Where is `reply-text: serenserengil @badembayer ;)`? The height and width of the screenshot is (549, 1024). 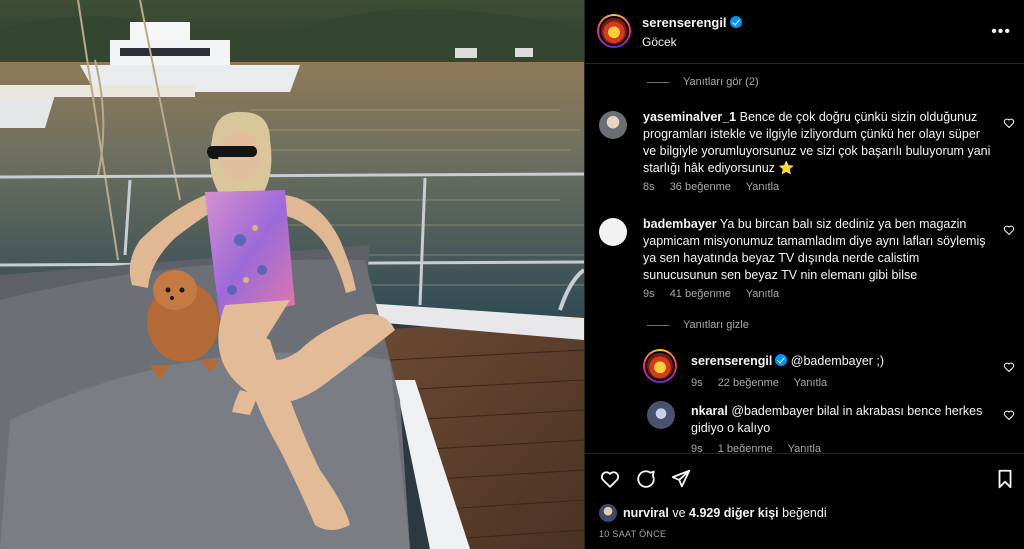 reply-text: serenserengil @badembayer ;) is located at coordinates (841, 361).